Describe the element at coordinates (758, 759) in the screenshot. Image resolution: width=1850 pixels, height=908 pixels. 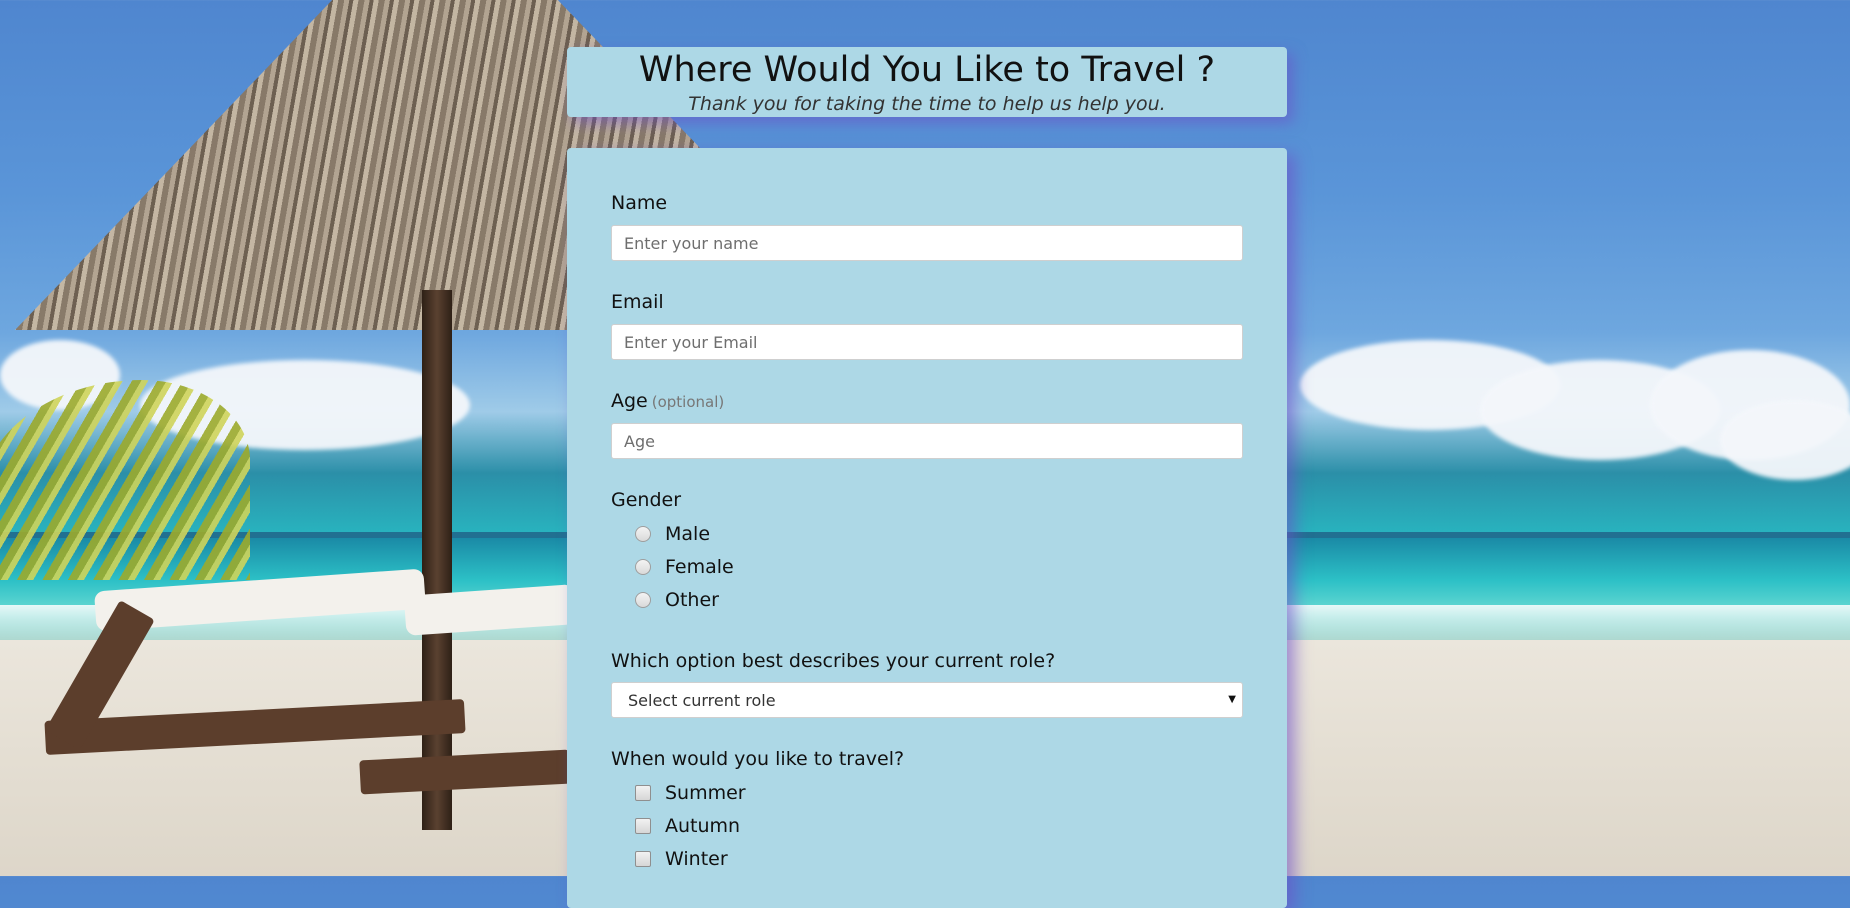
I see `travel-label: When would you like to travel?` at that location.